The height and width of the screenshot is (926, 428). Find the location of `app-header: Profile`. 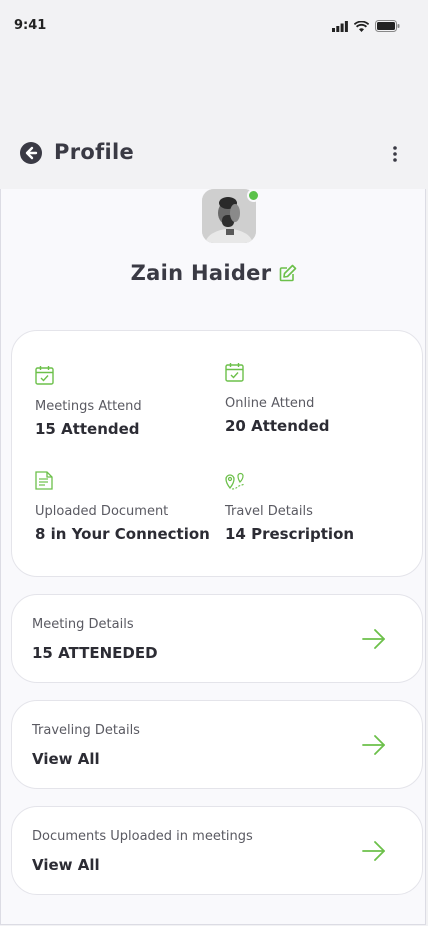

app-header: Profile is located at coordinates (214, 153).